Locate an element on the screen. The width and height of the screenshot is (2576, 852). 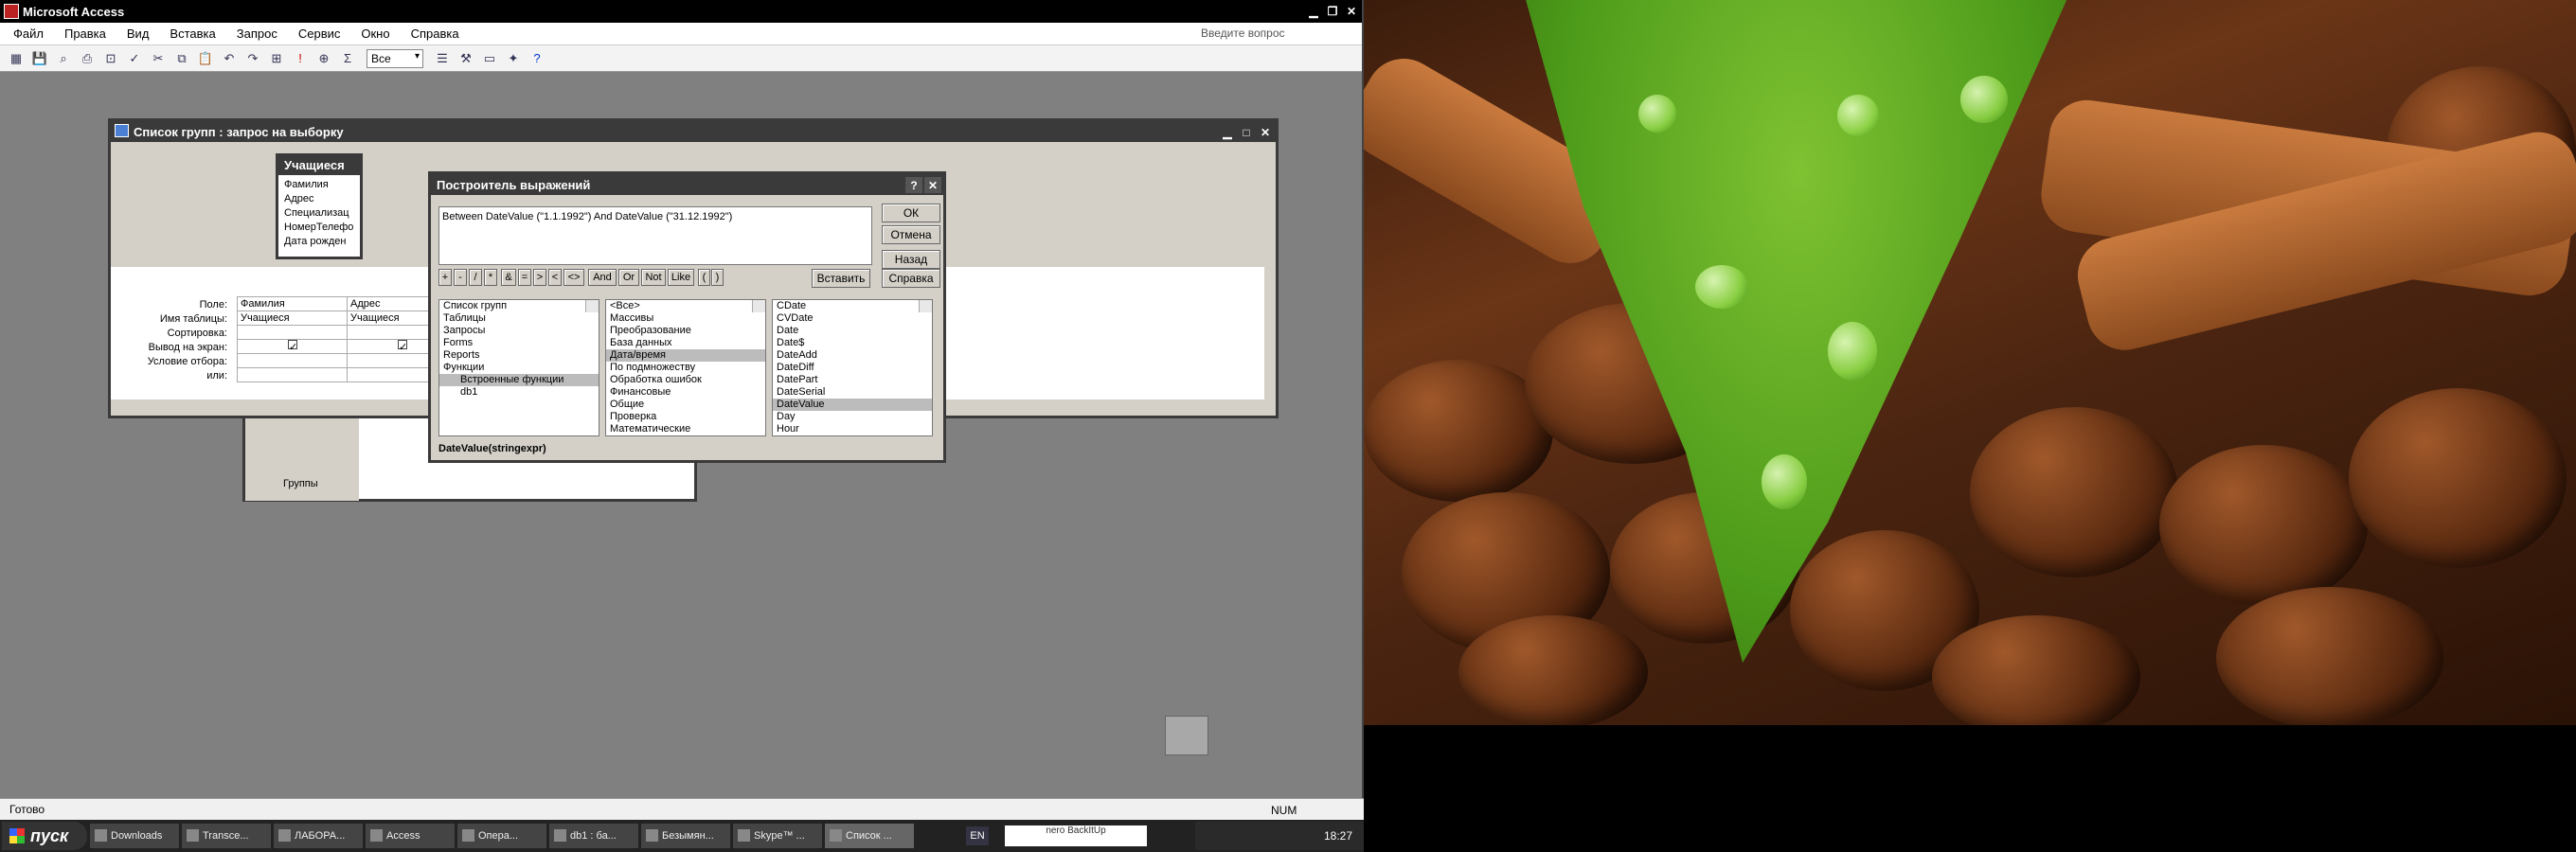
menu-view: Вид is located at coordinates (138, 34).